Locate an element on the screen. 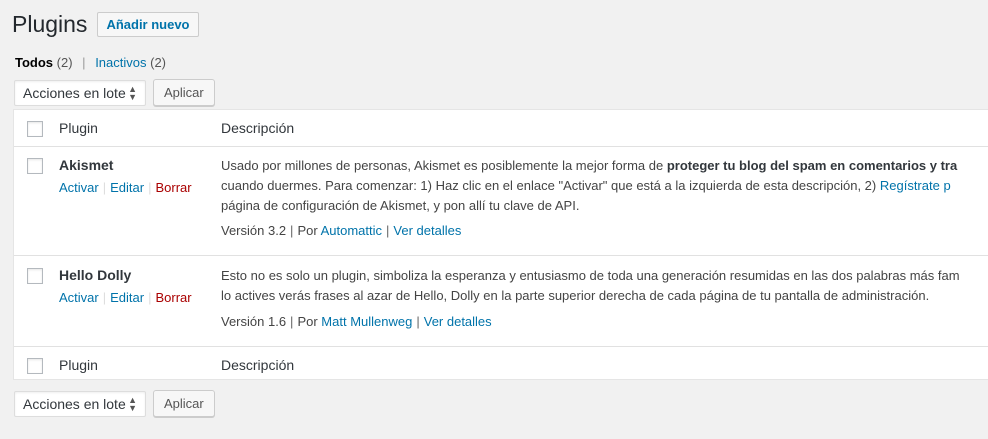 This screenshot has width=988, height=439. bulk-actions-bottom: Acciones en lote ▲ ▼ Aplicar is located at coordinates (114, 403).